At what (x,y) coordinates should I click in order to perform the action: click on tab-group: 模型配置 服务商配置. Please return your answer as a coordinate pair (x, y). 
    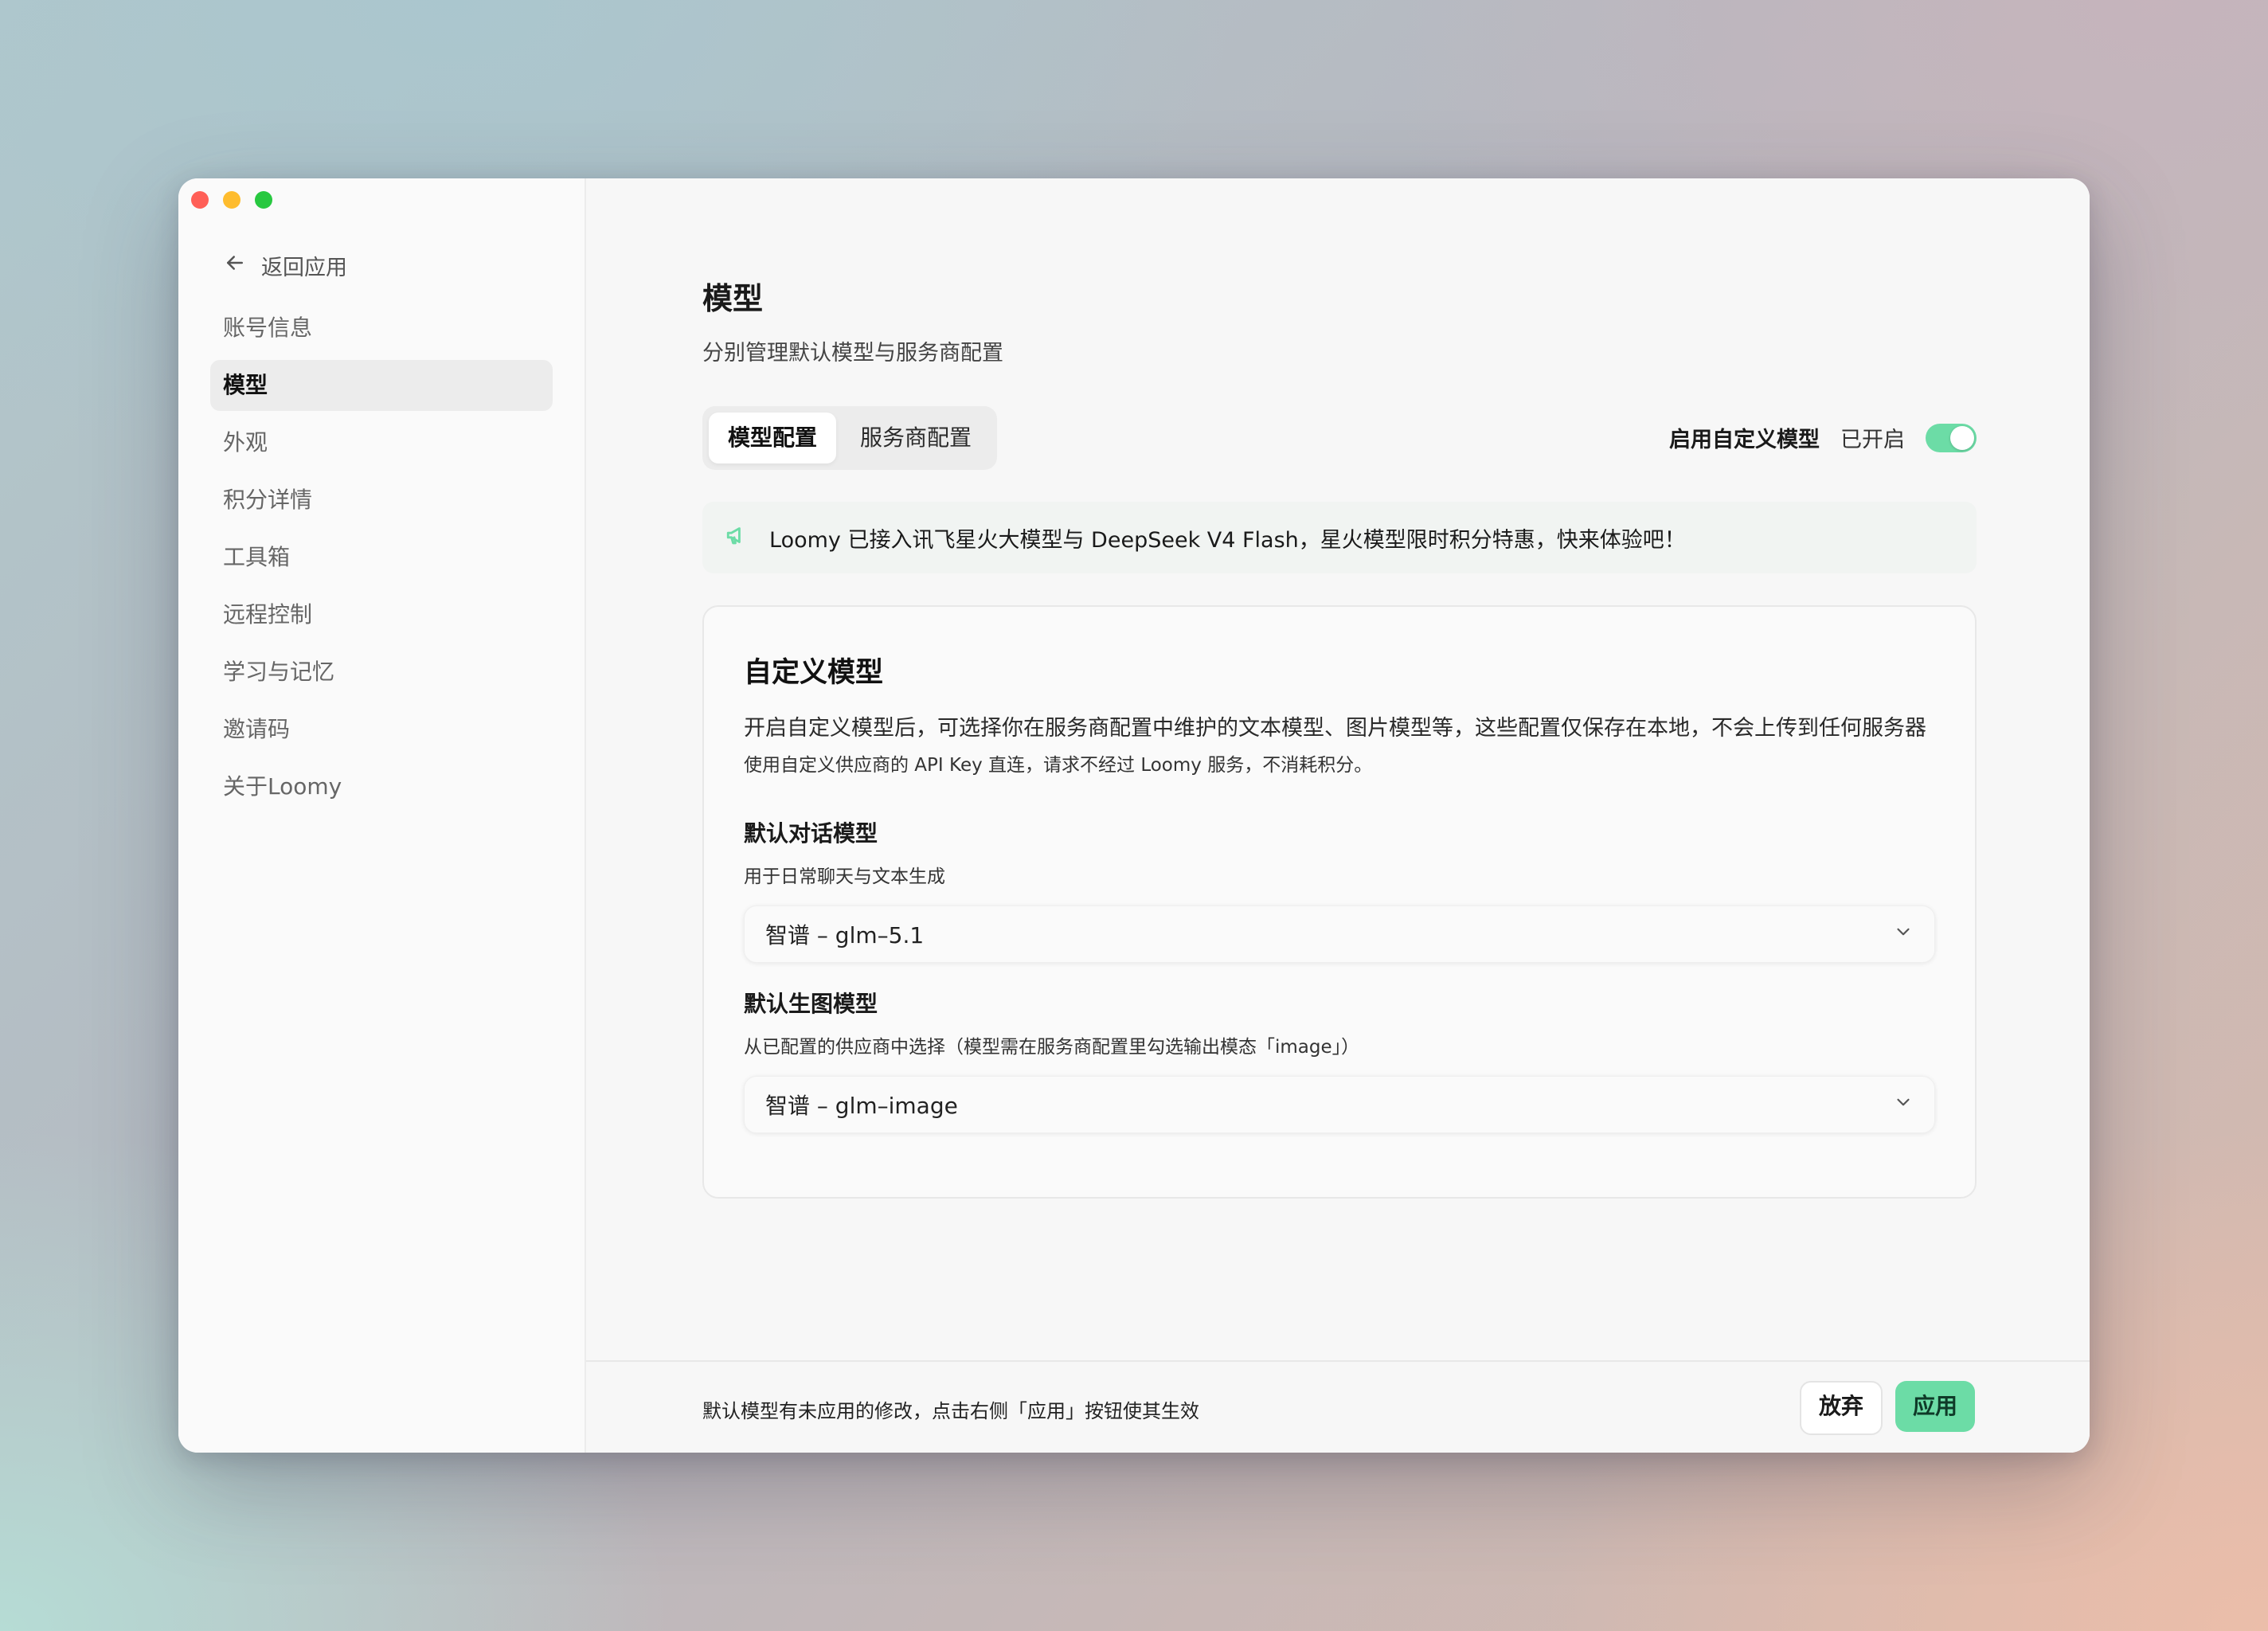
    Looking at the image, I should click on (850, 438).